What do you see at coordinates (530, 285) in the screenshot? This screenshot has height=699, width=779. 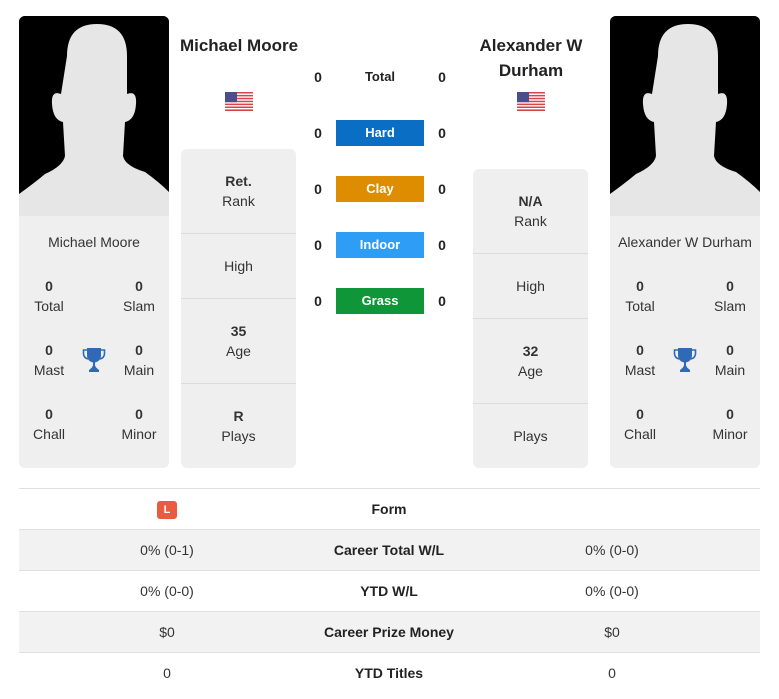 I see `player2-high: High` at bounding box center [530, 285].